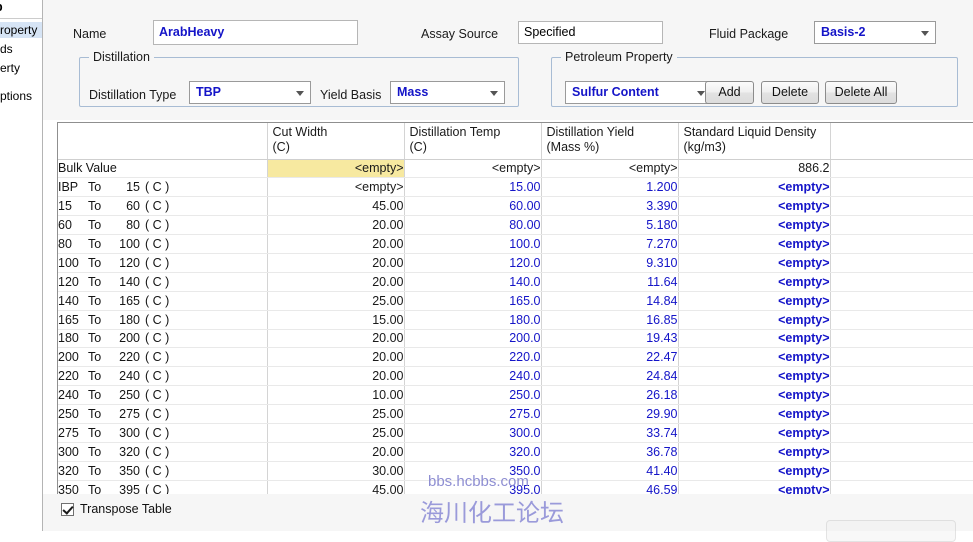  Describe the element at coordinates (473, 301) in the screenshot. I see `cell-distillation-temp: 165.0` at that location.